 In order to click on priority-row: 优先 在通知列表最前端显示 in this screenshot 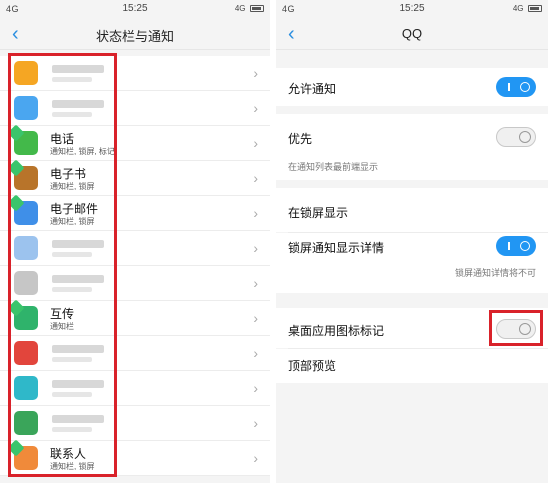, I will do `click(412, 147)`.